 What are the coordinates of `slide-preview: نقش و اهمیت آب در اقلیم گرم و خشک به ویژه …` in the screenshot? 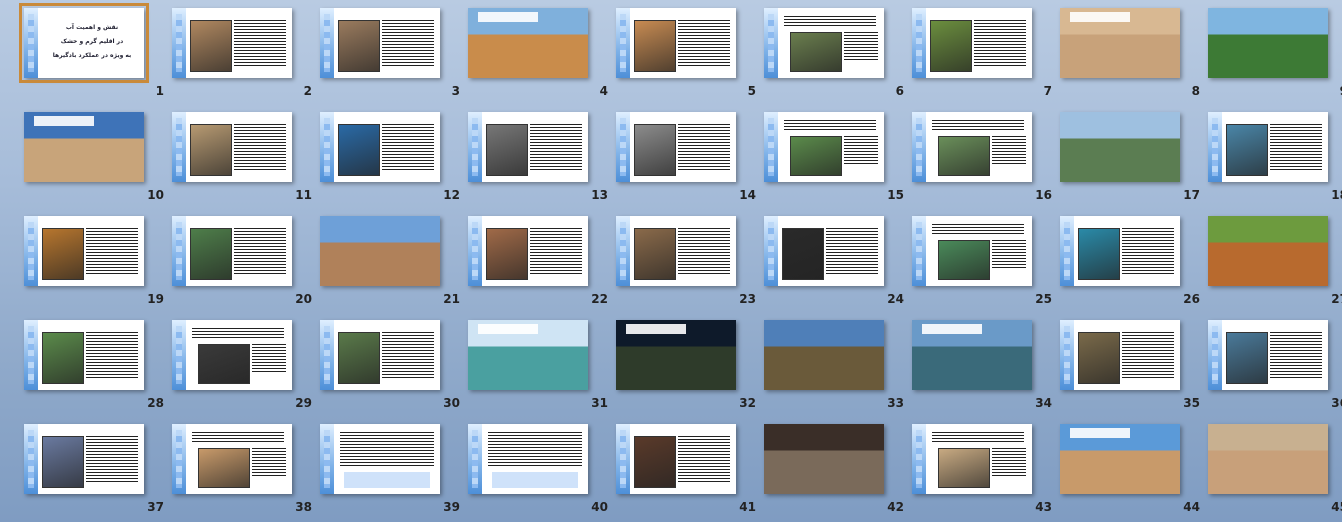 It's located at (84, 43).